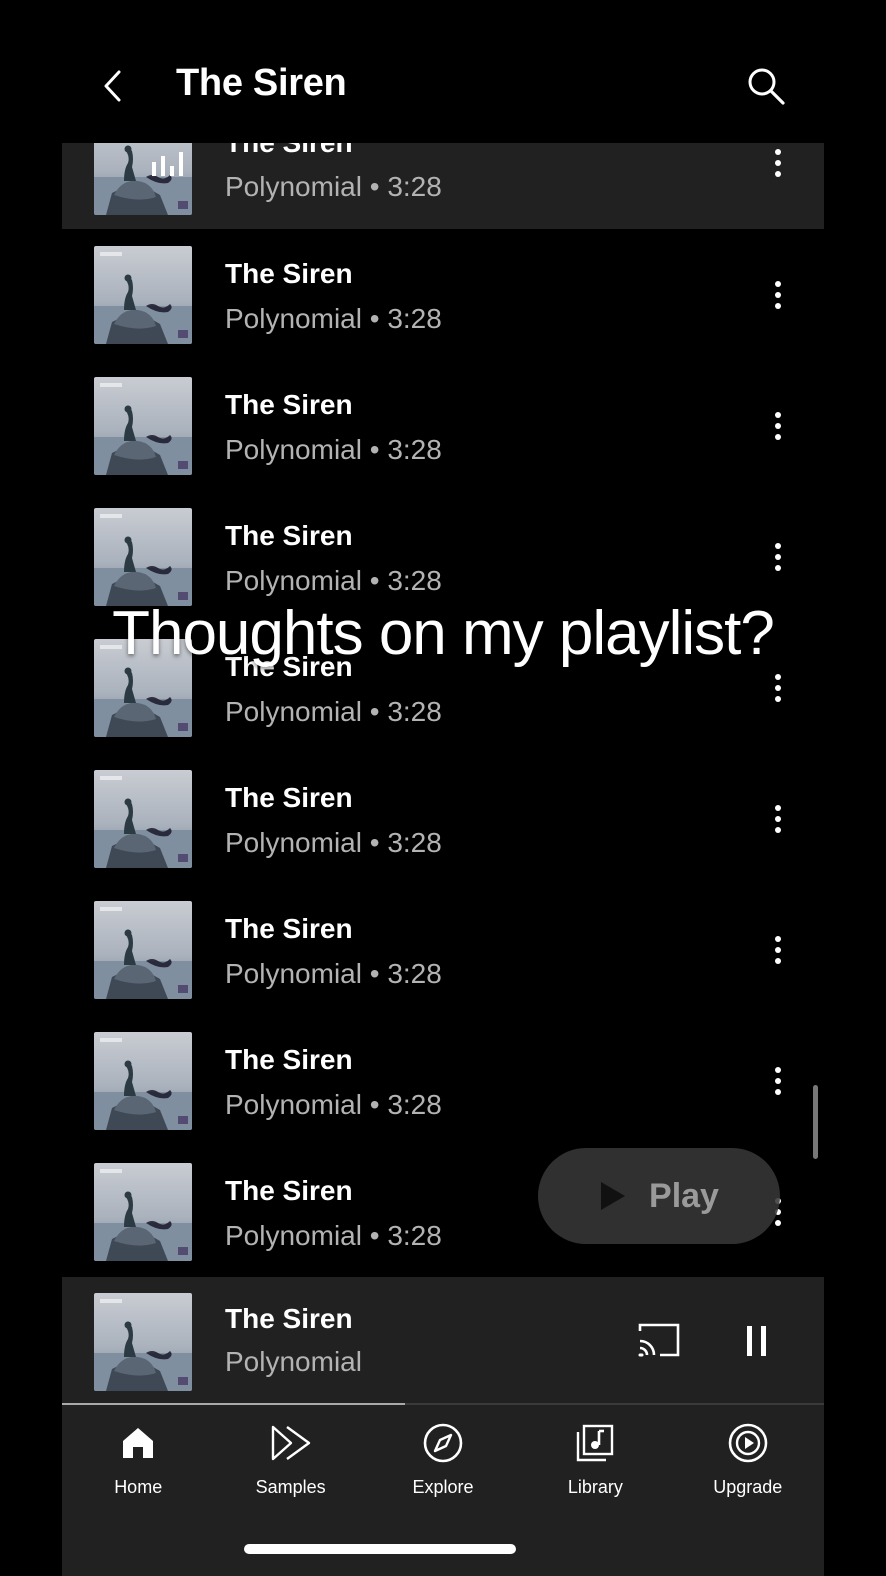 This screenshot has height=1576, width=886. I want to click on search-icon, so click(766, 86).